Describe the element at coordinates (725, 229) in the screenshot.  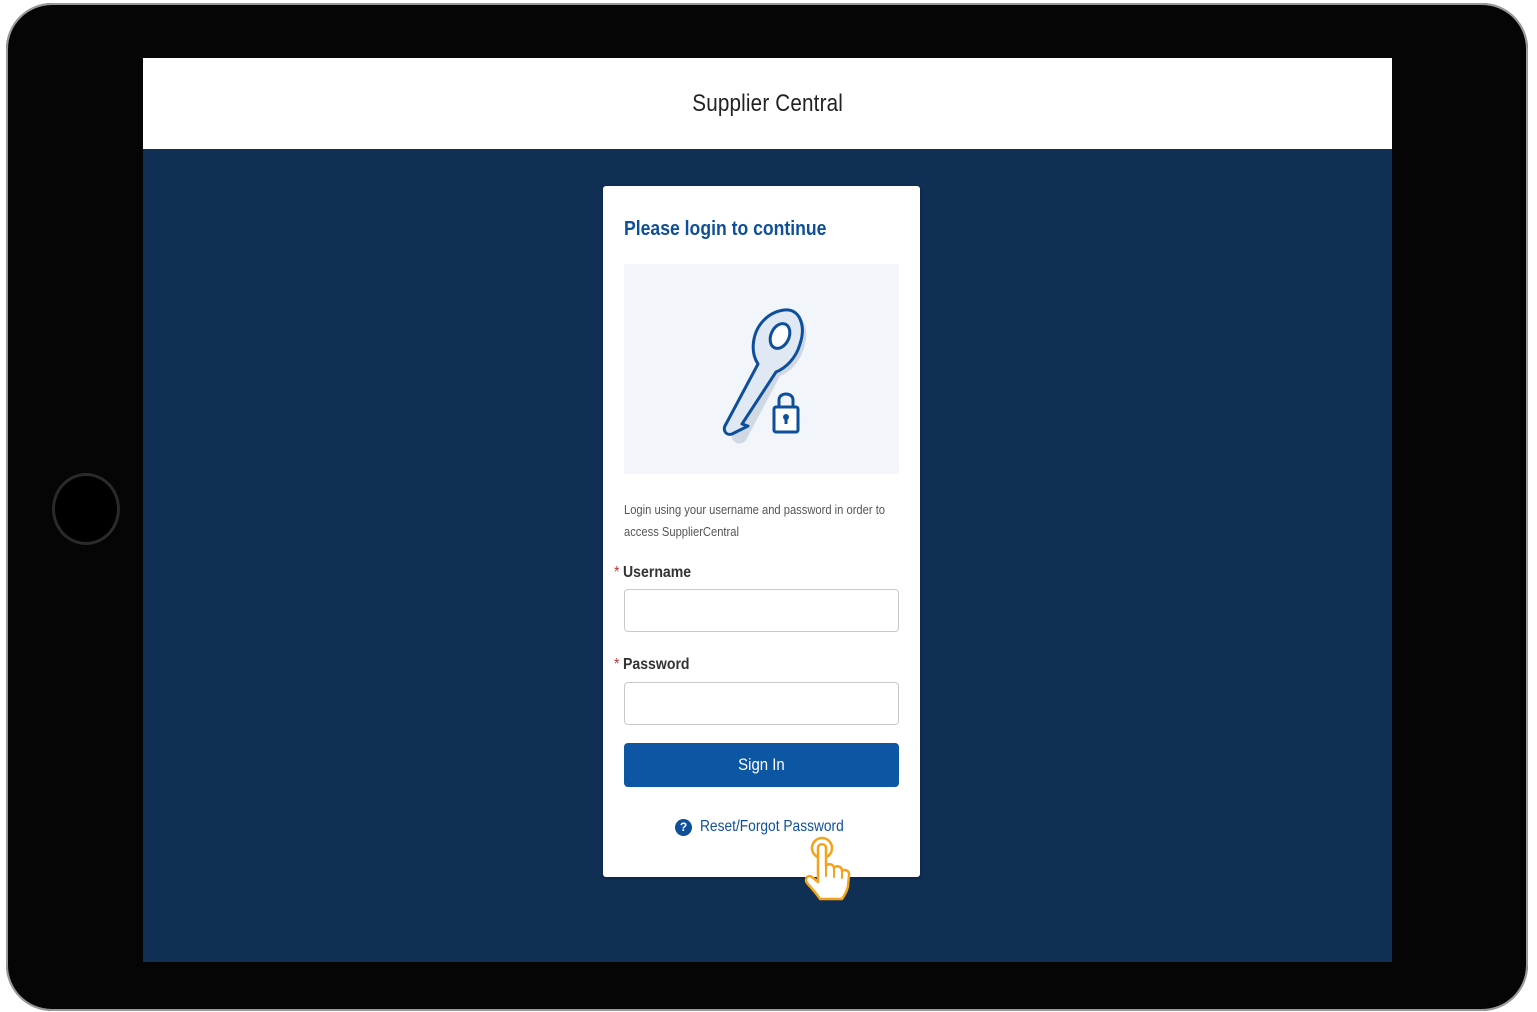
I see `login-heading: Please login to continue` at that location.